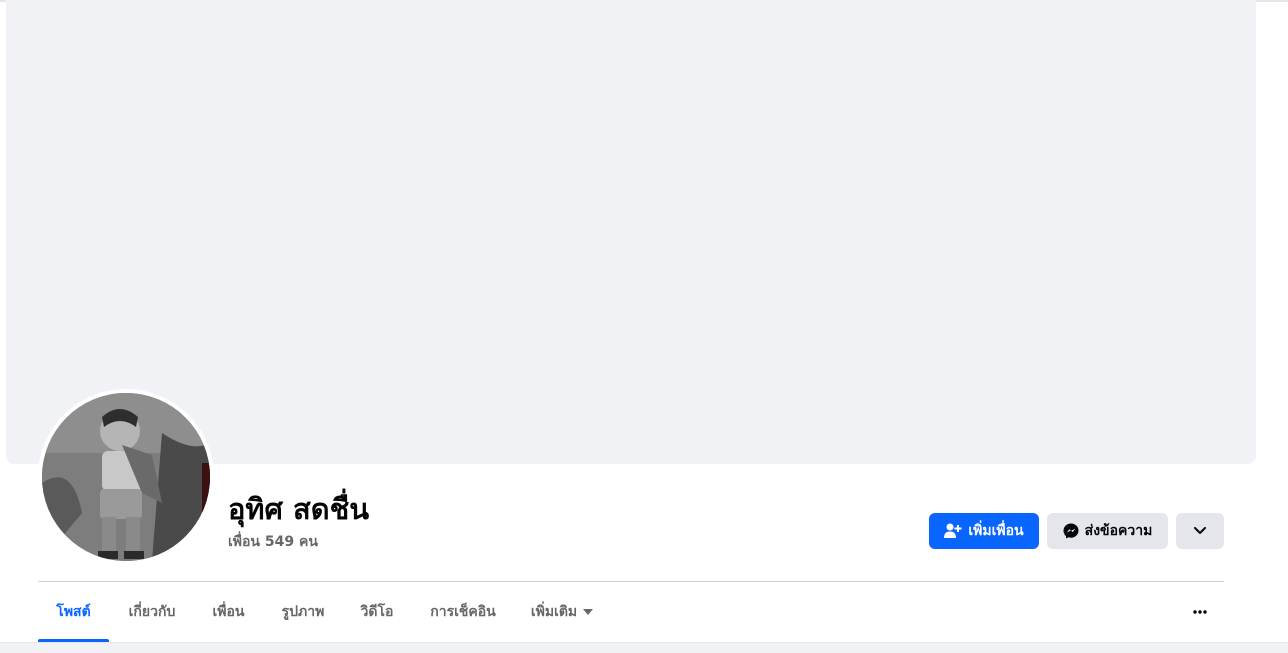 This screenshot has height=653, width=1288. I want to click on tab-about: เกี่ยวกับ, so click(152, 612).